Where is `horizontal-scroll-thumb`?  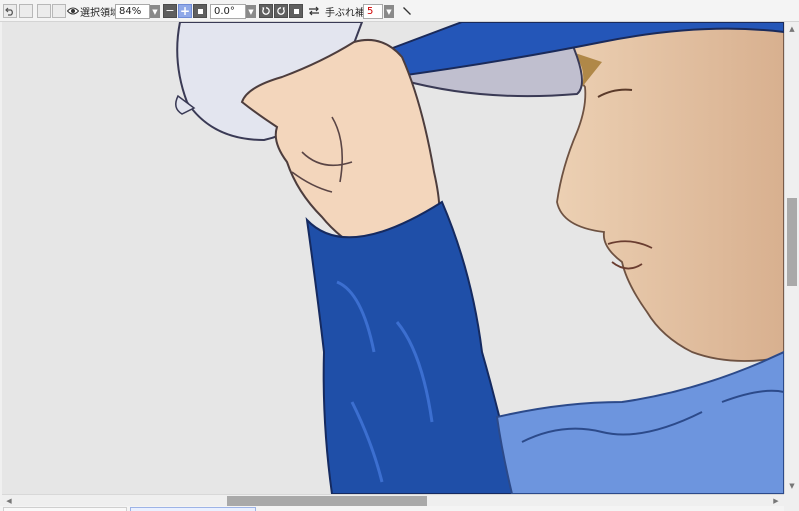 horizontal-scroll-thumb is located at coordinates (327, 501).